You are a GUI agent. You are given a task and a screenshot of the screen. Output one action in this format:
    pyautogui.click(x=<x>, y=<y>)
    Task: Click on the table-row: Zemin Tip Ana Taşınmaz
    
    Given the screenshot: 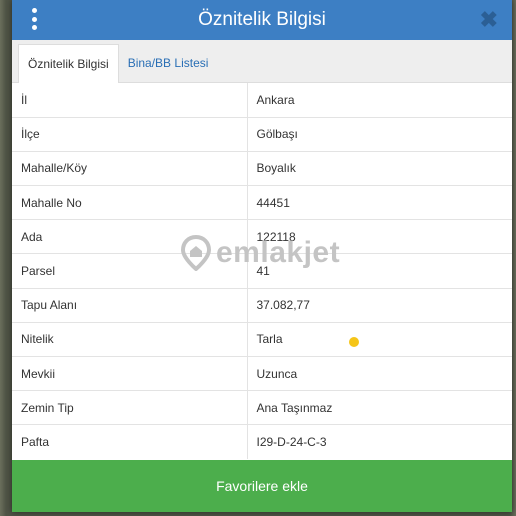 What is the action you would take?
    pyautogui.click(x=262, y=407)
    